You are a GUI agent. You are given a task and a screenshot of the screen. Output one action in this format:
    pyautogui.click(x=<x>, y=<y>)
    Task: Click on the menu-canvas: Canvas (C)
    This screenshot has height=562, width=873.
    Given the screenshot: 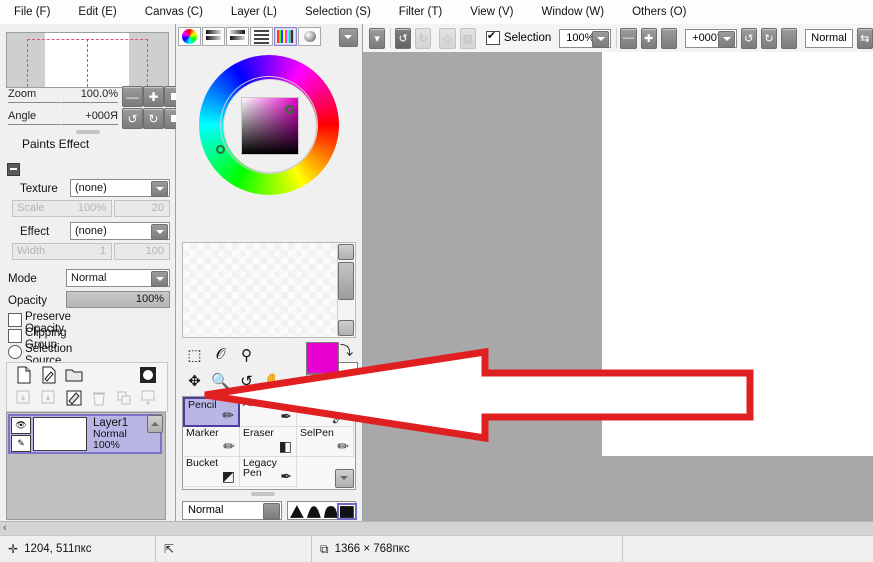 What is the action you would take?
    pyautogui.click(x=174, y=12)
    